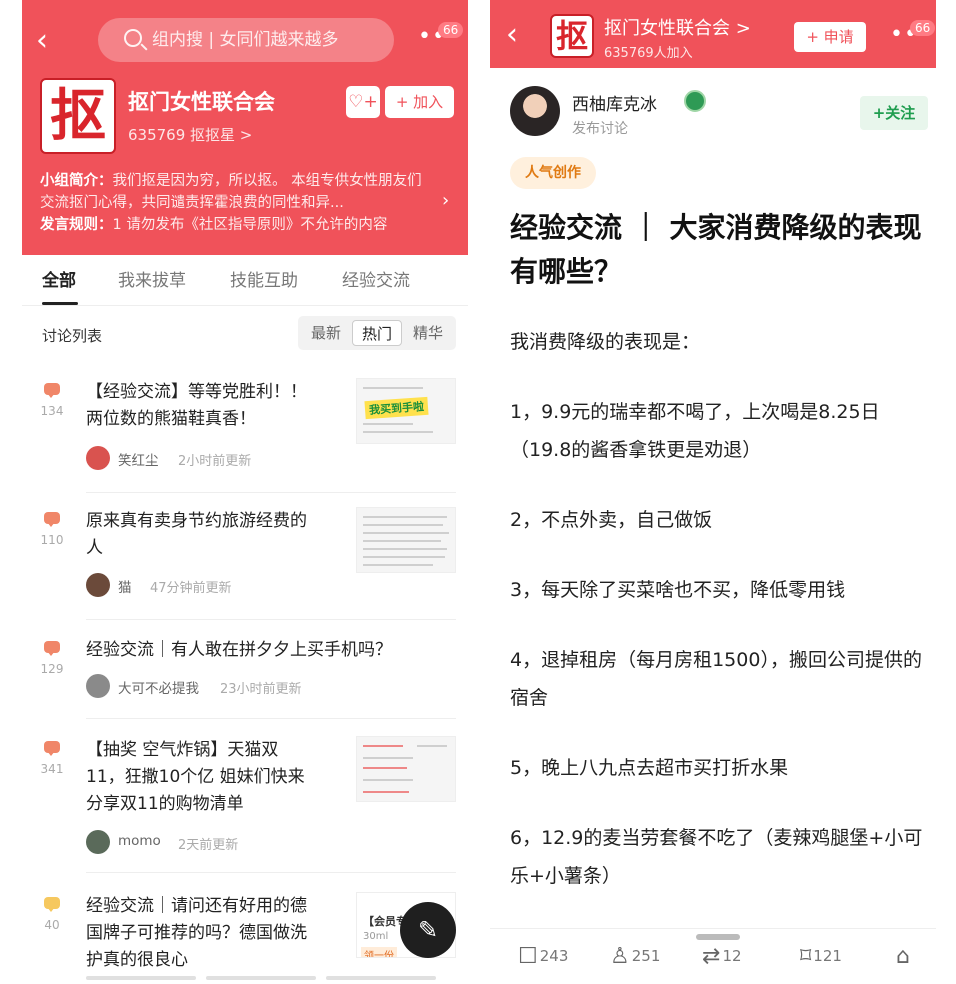 The width and height of the screenshot is (956, 984). What do you see at coordinates (196, 392) in the screenshot?
I see `post-title-line: 【经验交流】等等党胜利！！` at bounding box center [196, 392].